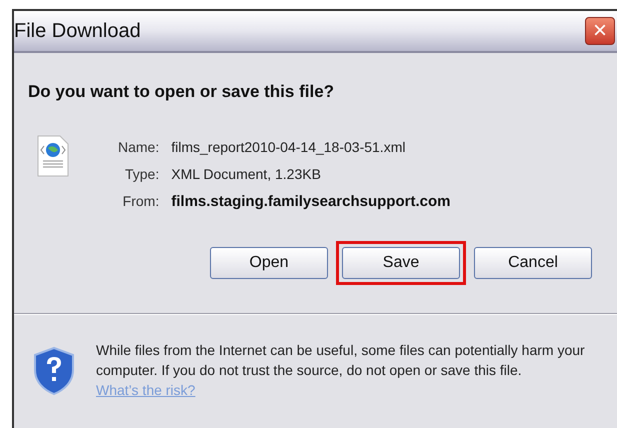 The width and height of the screenshot is (617, 428). What do you see at coordinates (53, 155) in the screenshot?
I see `xml-file-icon` at bounding box center [53, 155].